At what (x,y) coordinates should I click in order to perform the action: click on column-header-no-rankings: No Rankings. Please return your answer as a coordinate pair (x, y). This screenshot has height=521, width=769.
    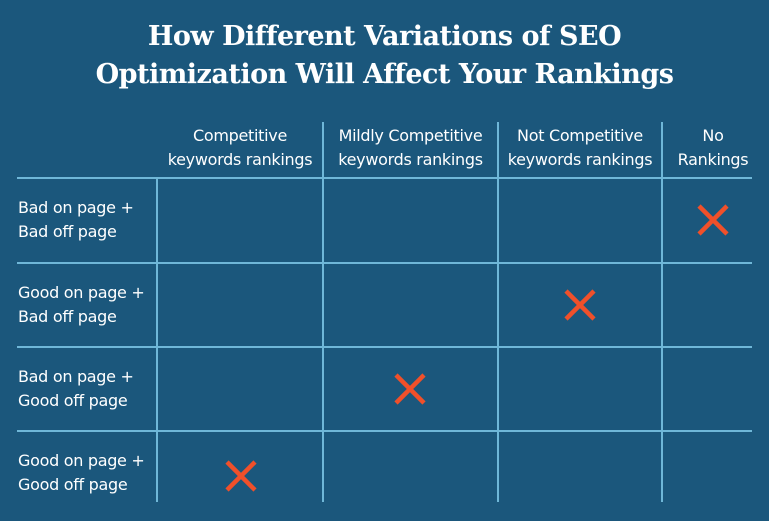
    Looking at the image, I should click on (713, 147).